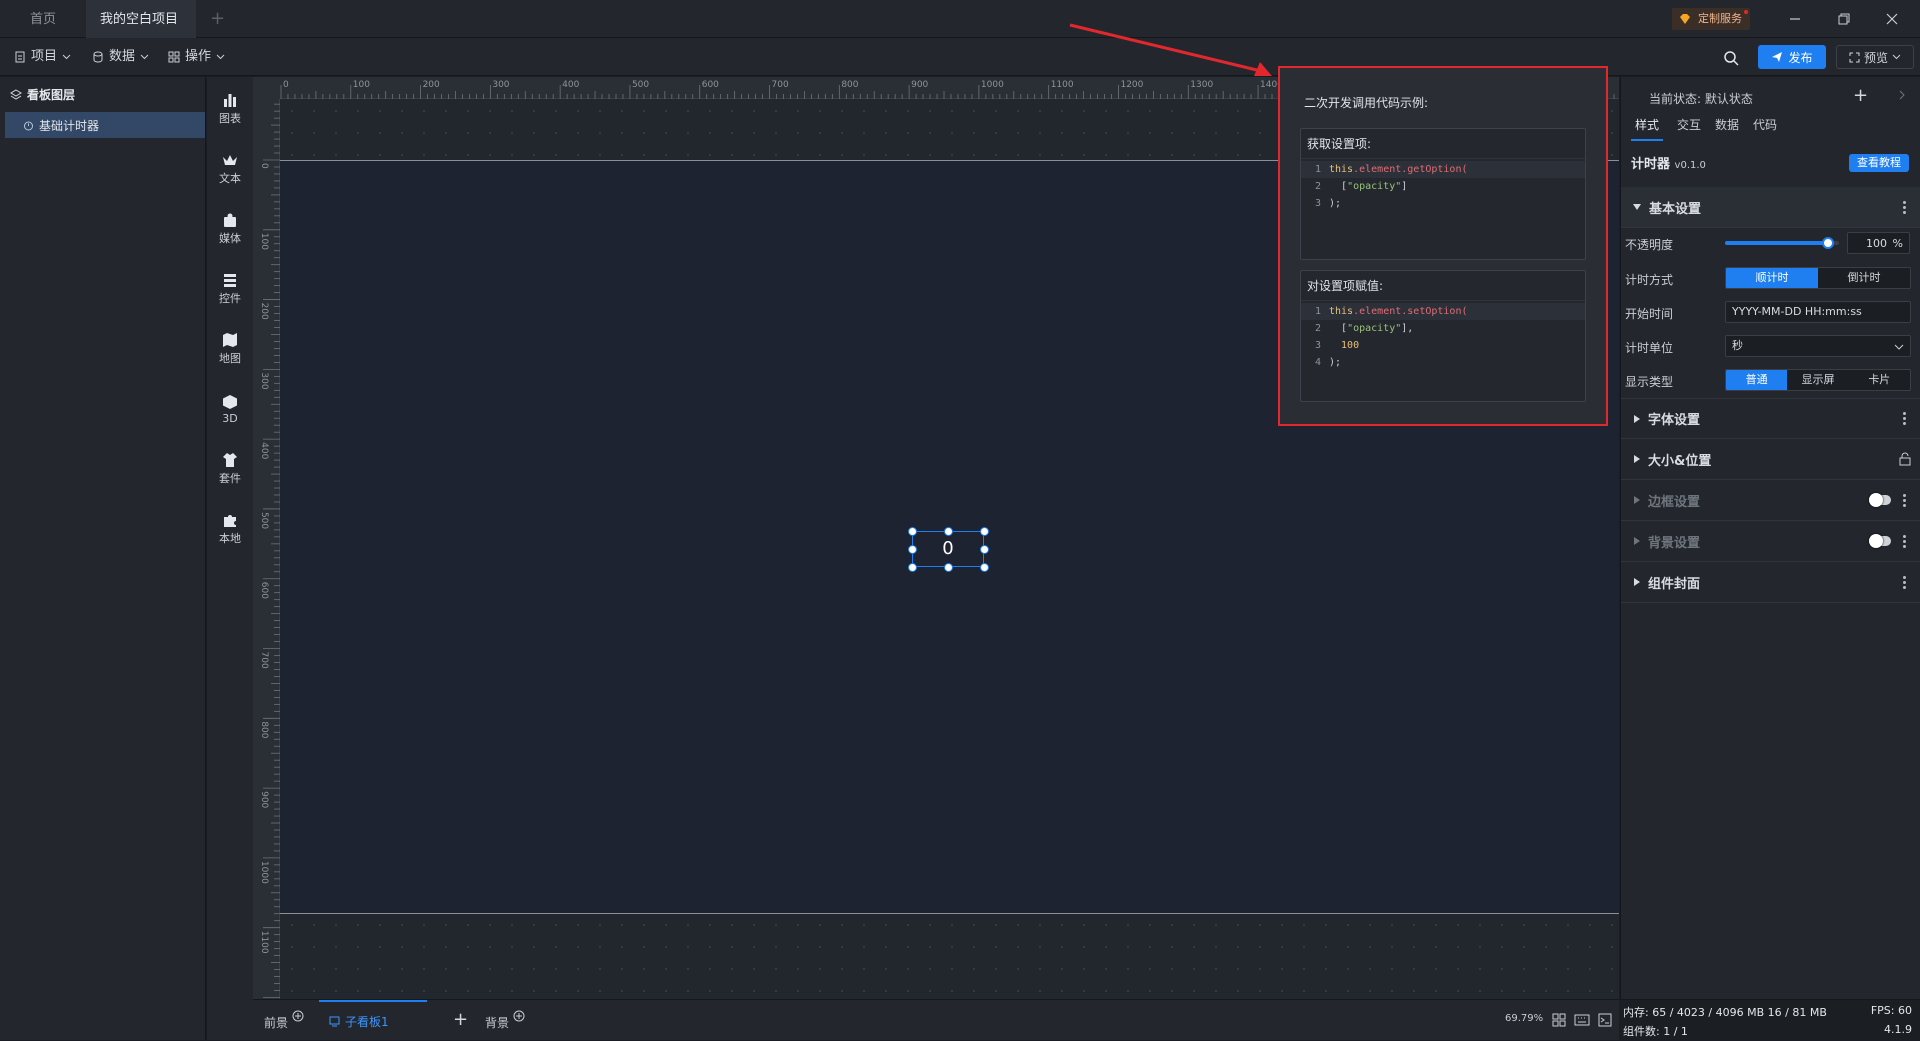 This screenshot has height=1041, width=1920. Describe the element at coordinates (1772, 278) in the screenshot. I see `mode-count-up: 顺计时` at that location.